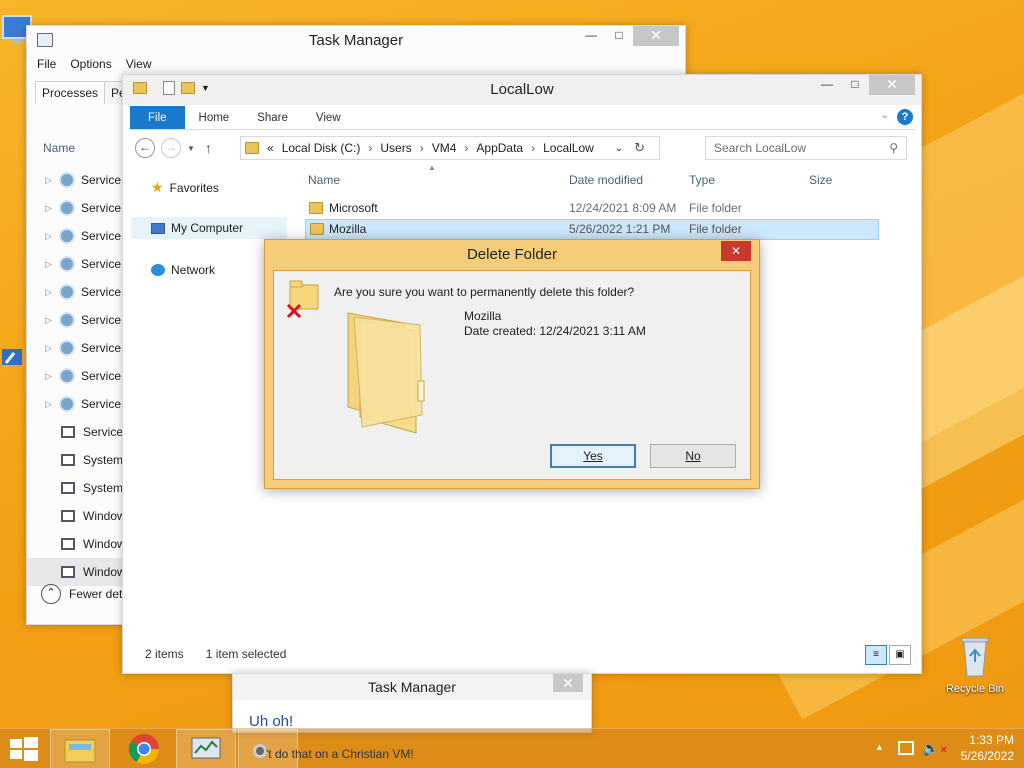  What do you see at coordinates (24, 748) in the screenshot?
I see `start-button` at bounding box center [24, 748].